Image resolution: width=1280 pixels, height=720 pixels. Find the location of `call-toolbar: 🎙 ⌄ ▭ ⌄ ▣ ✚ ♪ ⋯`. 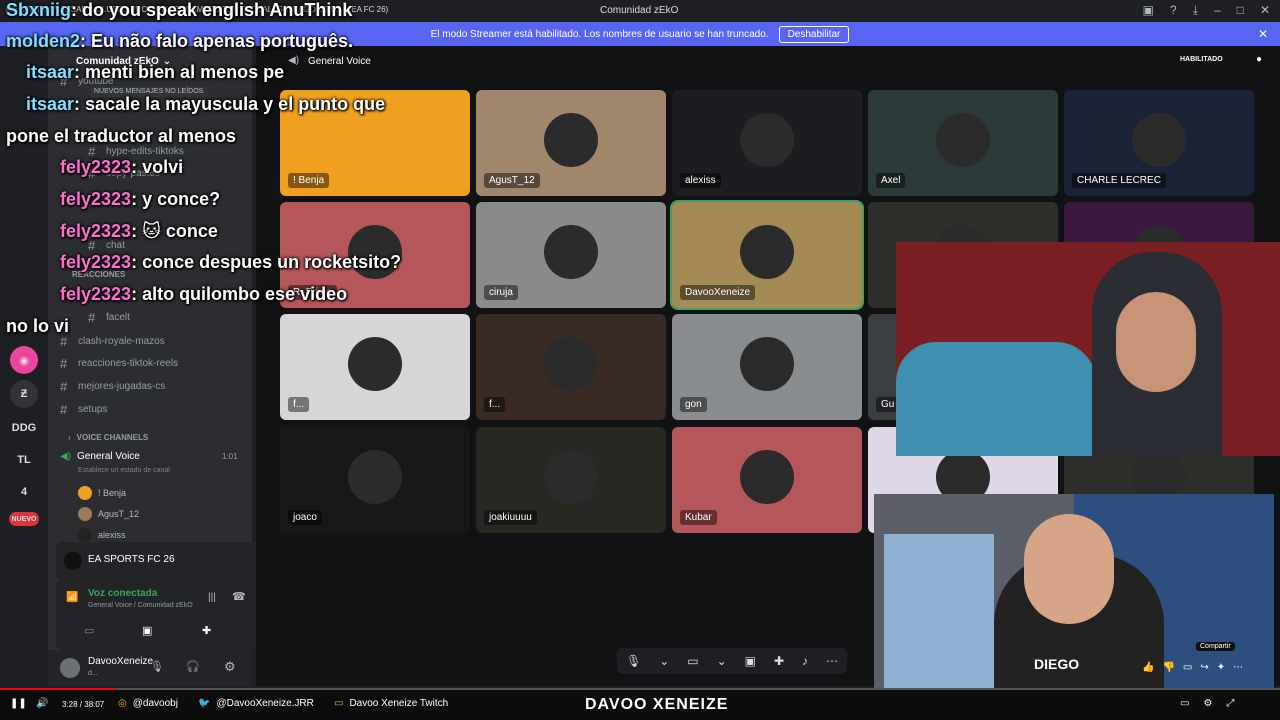

call-toolbar: 🎙 ⌄ ▭ ⌄ ▣ ✚ ♪ ⋯ is located at coordinates (732, 661).